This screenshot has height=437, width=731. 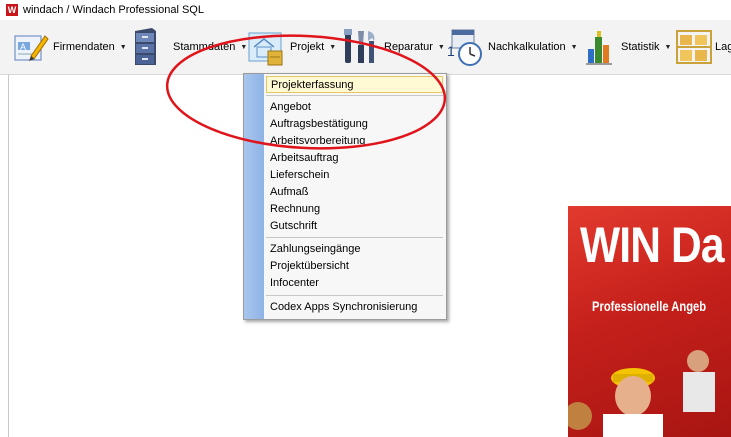 What do you see at coordinates (354, 282) in the screenshot?
I see `menu-item-infocenter: Infocenter` at bounding box center [354, 282].